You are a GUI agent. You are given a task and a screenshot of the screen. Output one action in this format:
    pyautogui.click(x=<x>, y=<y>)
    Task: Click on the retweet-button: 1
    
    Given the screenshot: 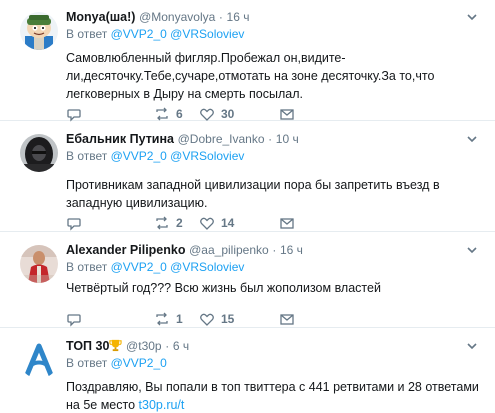 What is the action you would take?
    pyautogui.click(x=168, y=319)
    